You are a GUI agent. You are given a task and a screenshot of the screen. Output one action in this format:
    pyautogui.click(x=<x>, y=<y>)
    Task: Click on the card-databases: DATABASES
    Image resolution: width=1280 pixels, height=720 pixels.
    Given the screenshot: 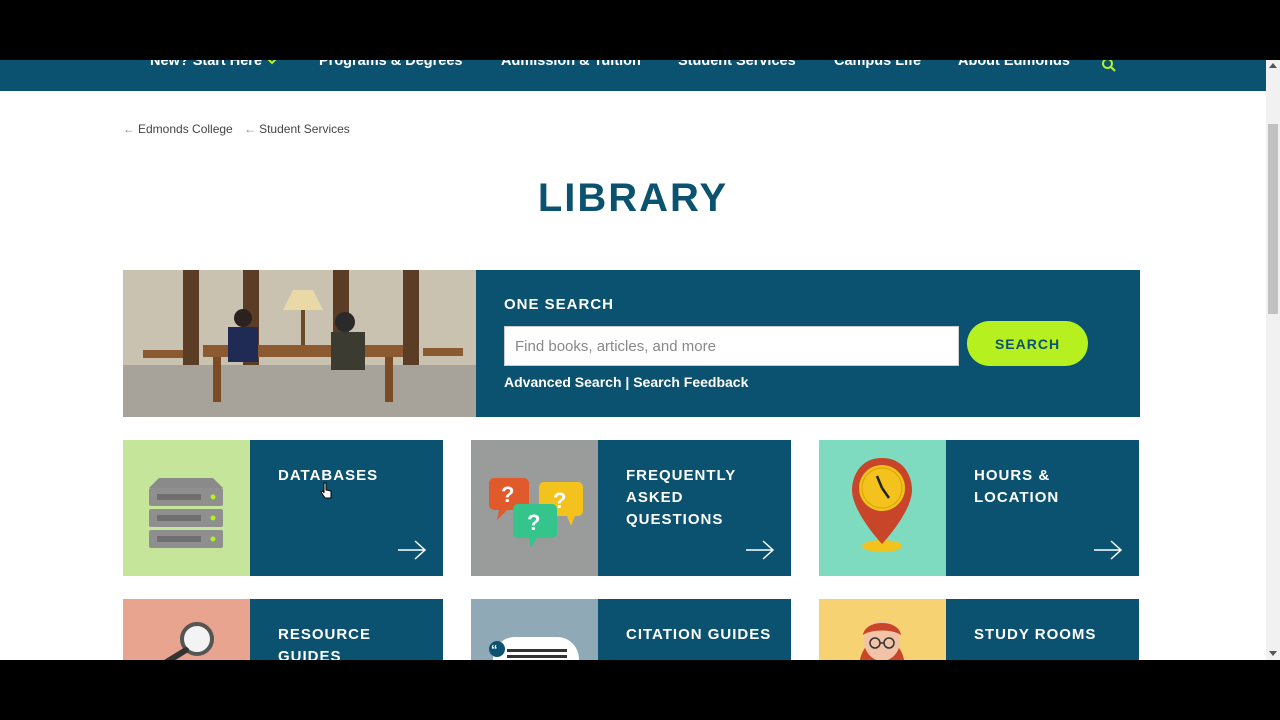 What is the action you would take?
    pyautogui.click(x=283, y=508)
    